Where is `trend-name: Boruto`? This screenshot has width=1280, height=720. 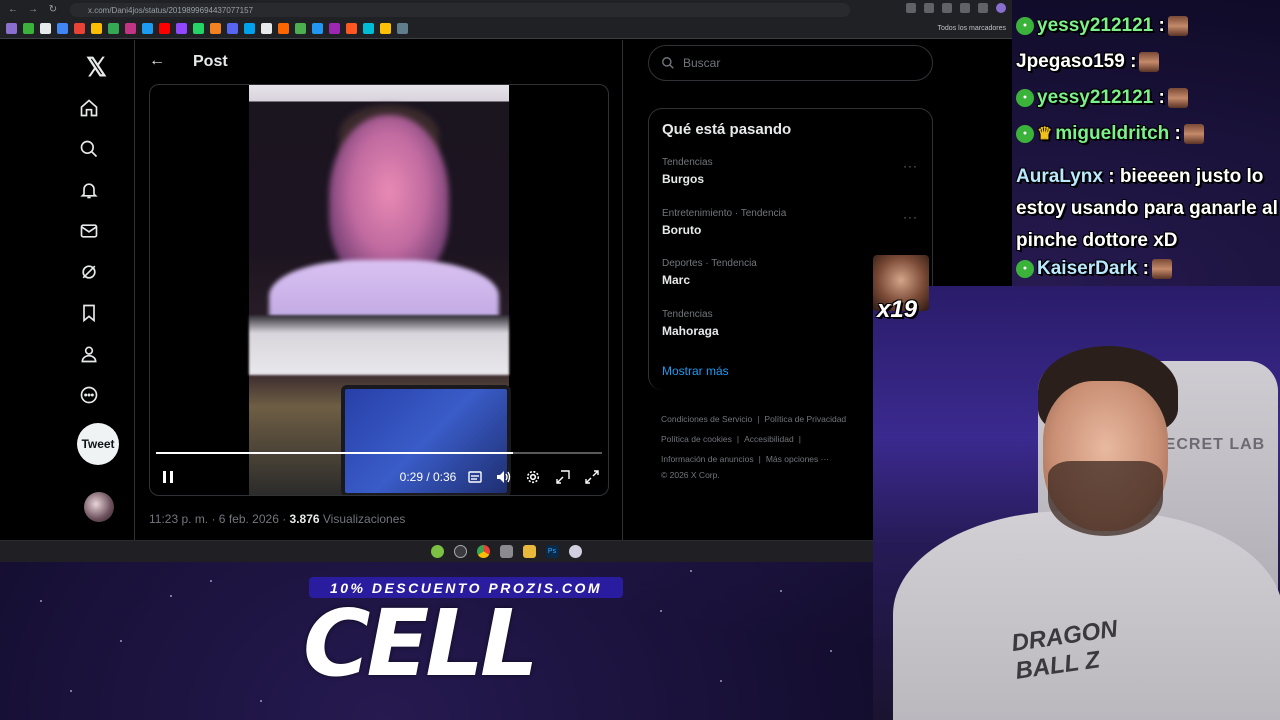 trend-name: Boruto is located at coordinates (682, 230).